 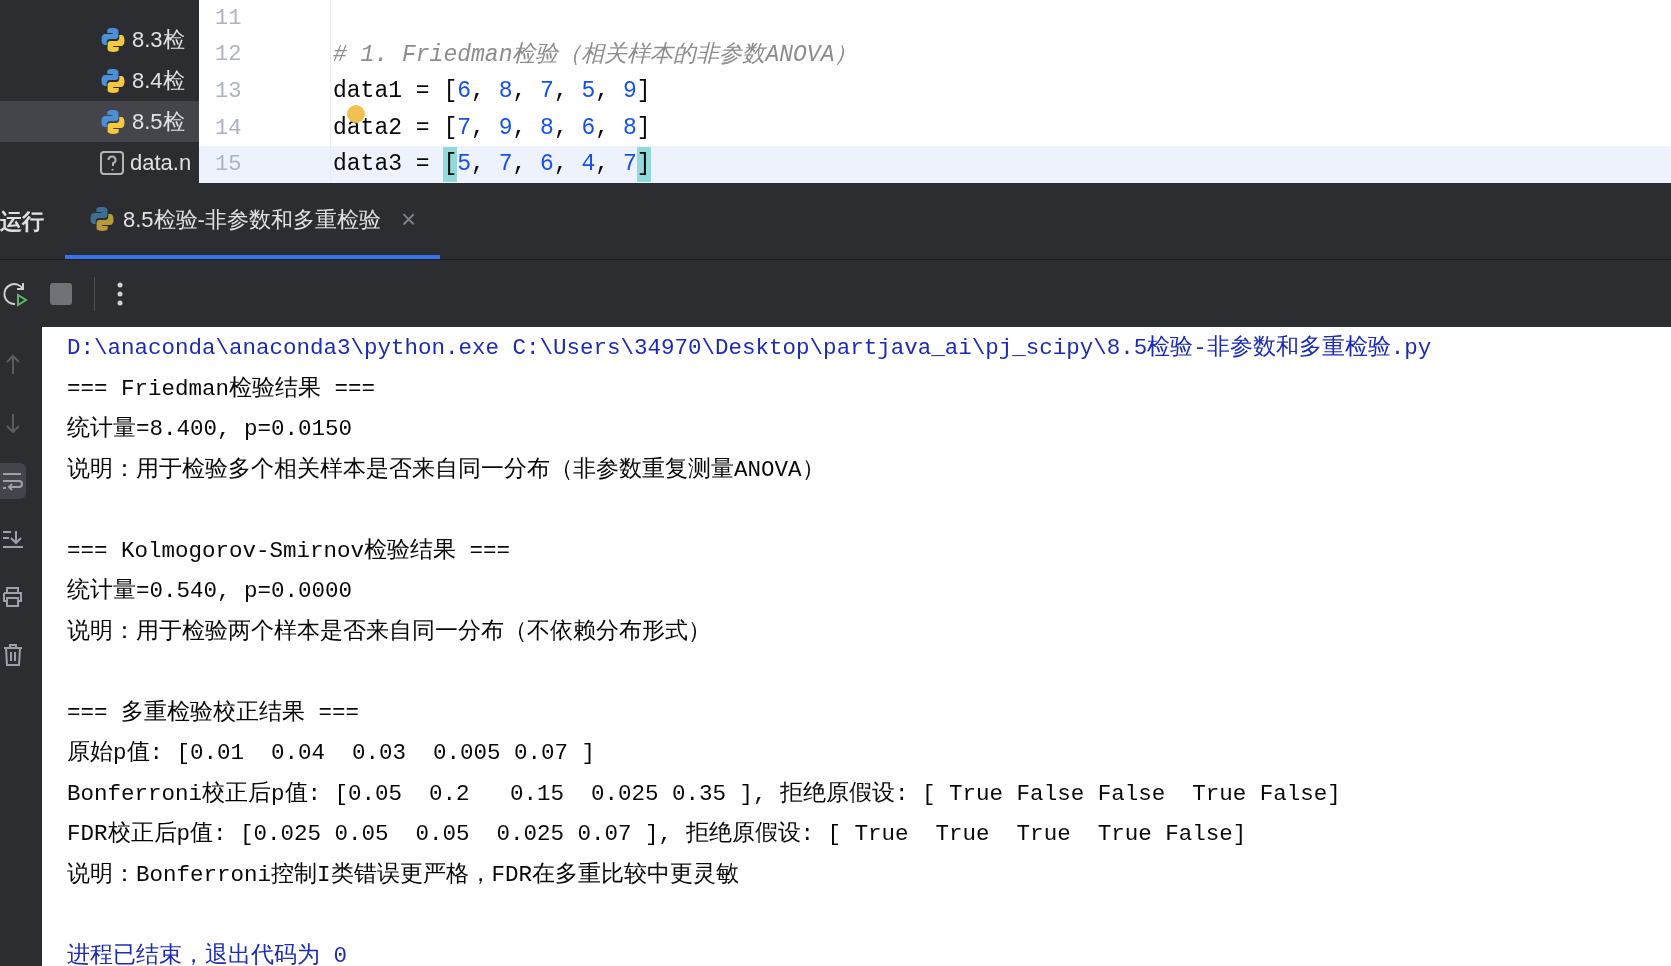 I want to click on file-tree-item: 8.3检, so click(x=99, y=39).